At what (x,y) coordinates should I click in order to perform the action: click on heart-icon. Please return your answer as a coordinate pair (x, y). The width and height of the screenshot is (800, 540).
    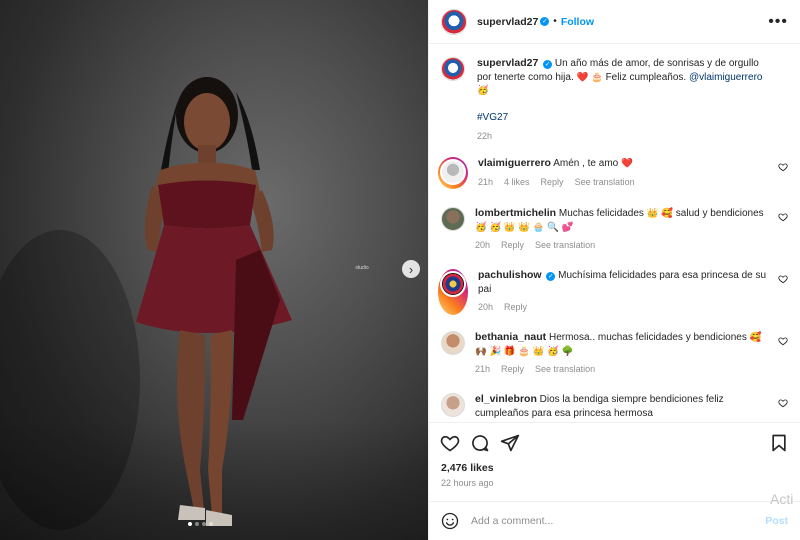
    Looking at the image, I should click on (450, 443).